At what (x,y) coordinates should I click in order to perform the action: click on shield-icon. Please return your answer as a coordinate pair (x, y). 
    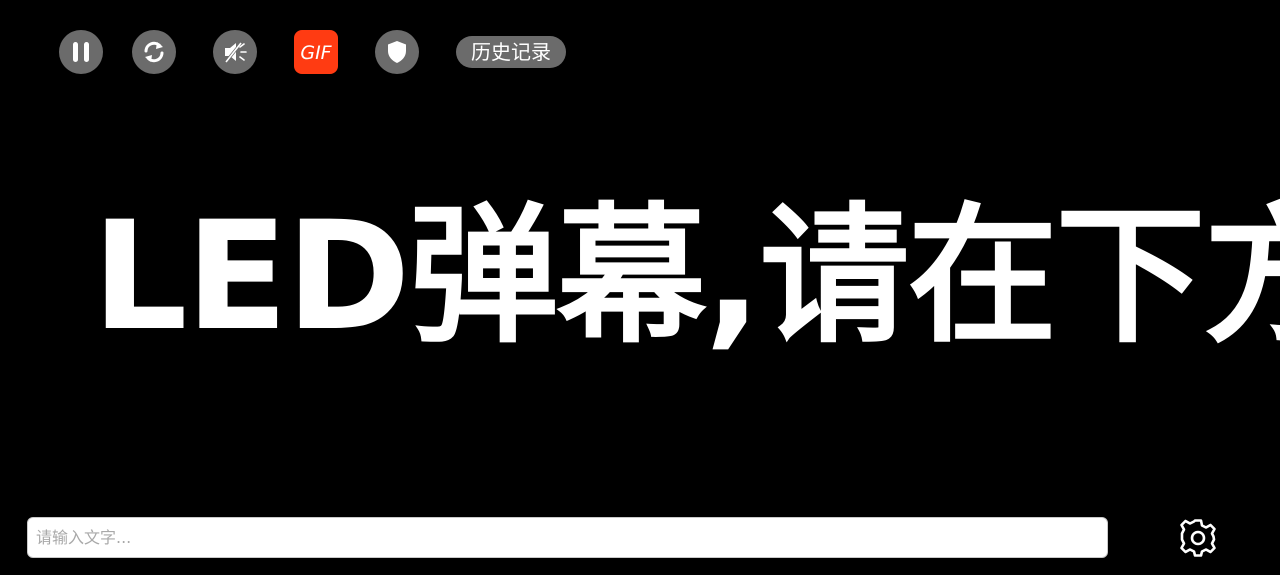
    Looking at the image, I should click on (397, 52).